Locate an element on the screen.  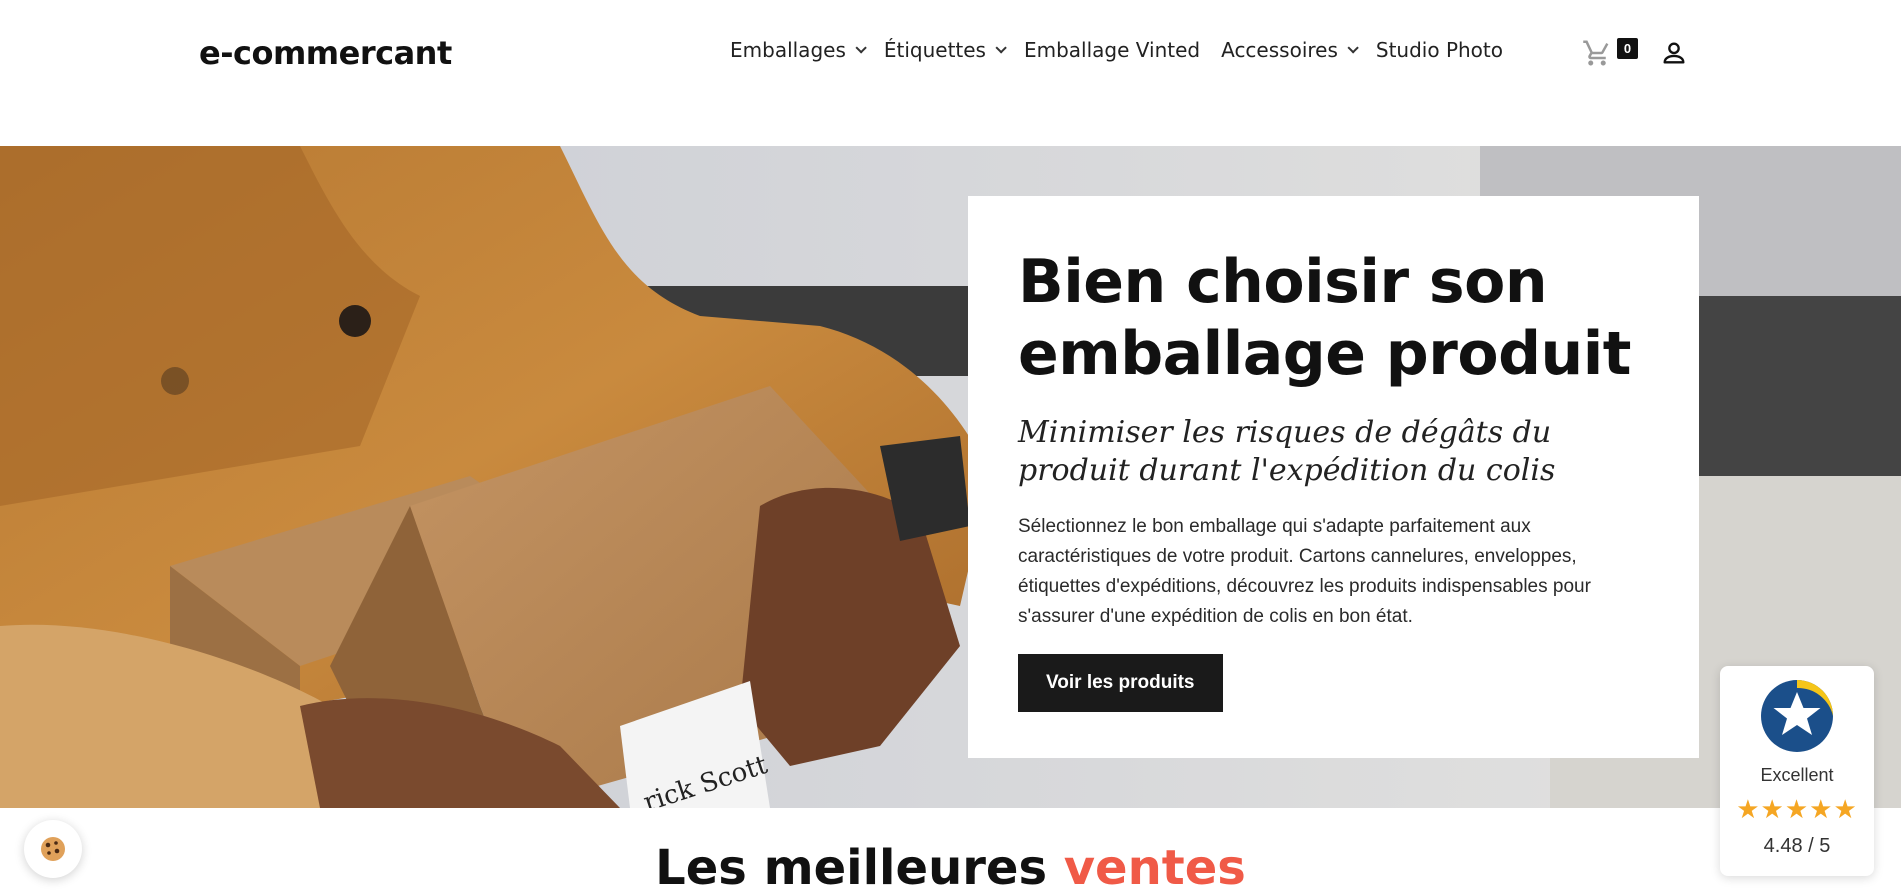
nav-item-label: Emballage Vinted is located at coordinates (1112, 50).